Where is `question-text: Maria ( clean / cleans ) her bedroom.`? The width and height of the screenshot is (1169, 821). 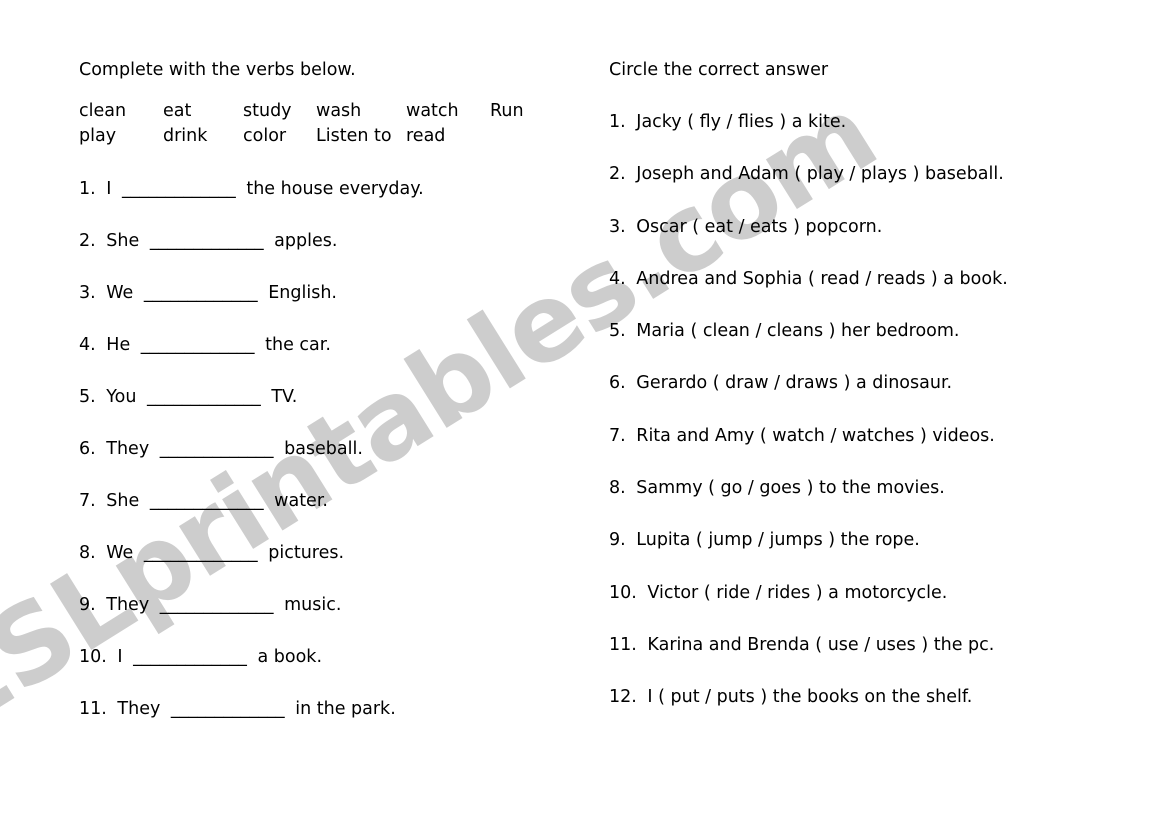 question-text: Maria ( clean / cleans ) her bedroom. is located at coordinates (797, 331).